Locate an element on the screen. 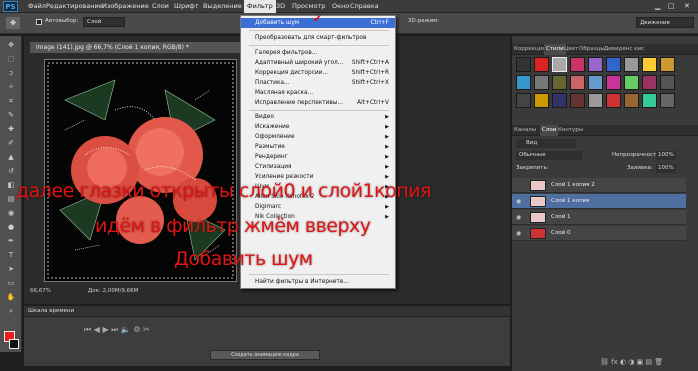 The height and width of the screenshot is (371, 698). menu-item-liquify: Пластика... Shift+Ctrl+X is located at coordinates (318, 83).